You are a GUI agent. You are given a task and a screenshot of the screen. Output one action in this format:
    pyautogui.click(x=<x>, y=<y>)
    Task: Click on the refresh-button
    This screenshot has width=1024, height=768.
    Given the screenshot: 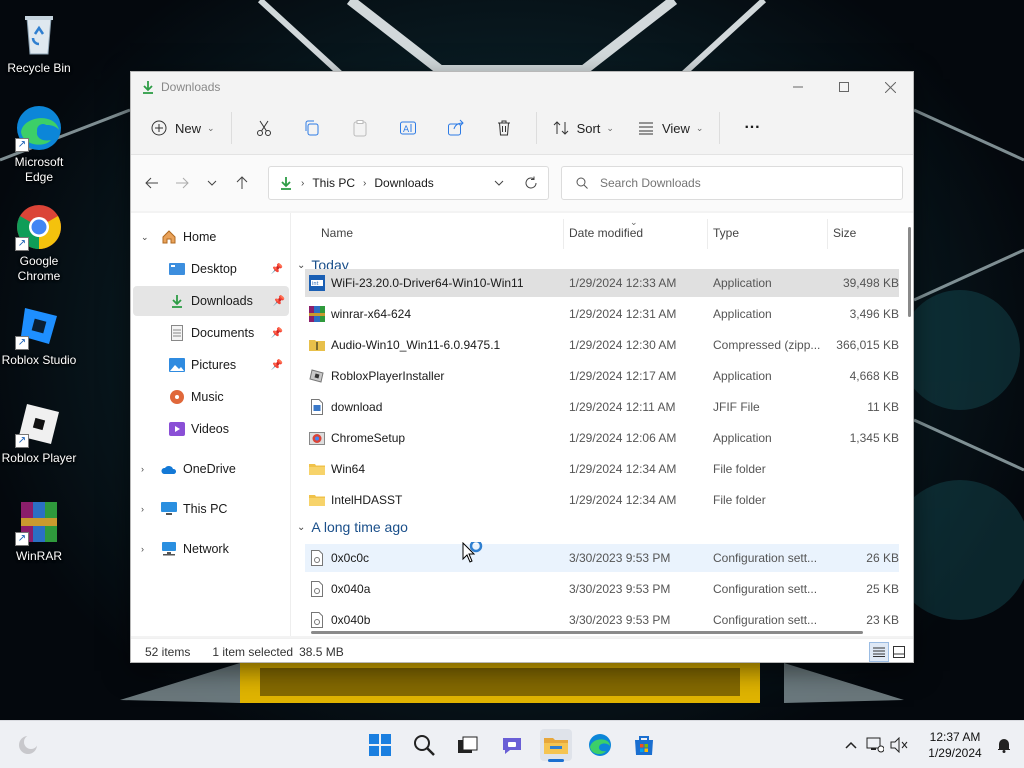 What is the action you would take?
    pyautogui.click(x=531, y=183)
    